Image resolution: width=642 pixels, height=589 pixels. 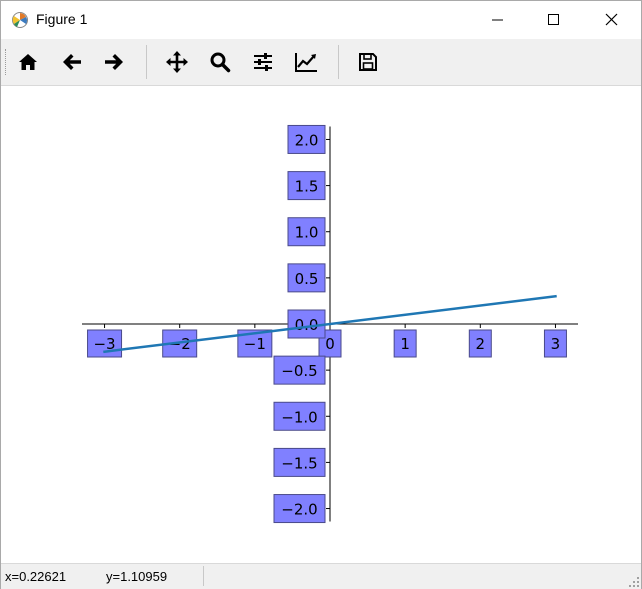 I want to click on save-button, so click(x=368, y=62).